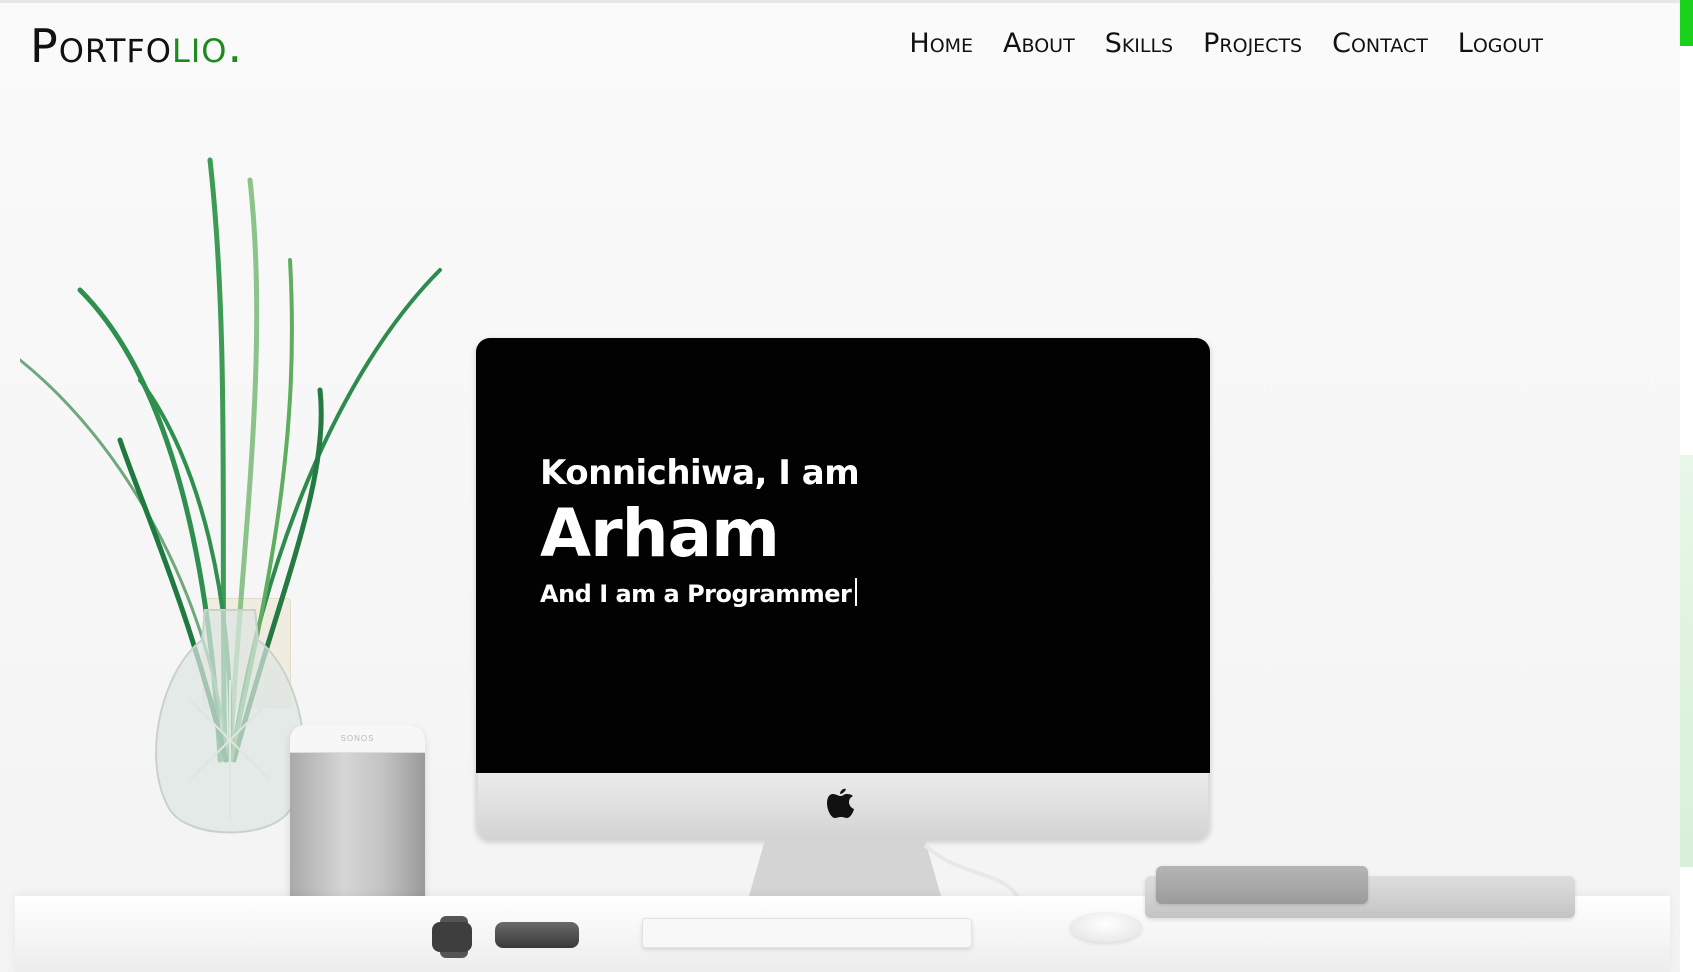 This screenshot has width=1693, height=972. What do you see at coordinates (840, 803) in the screenshot?
I see `apple-logo-icon` at bounding box center [840, 803].